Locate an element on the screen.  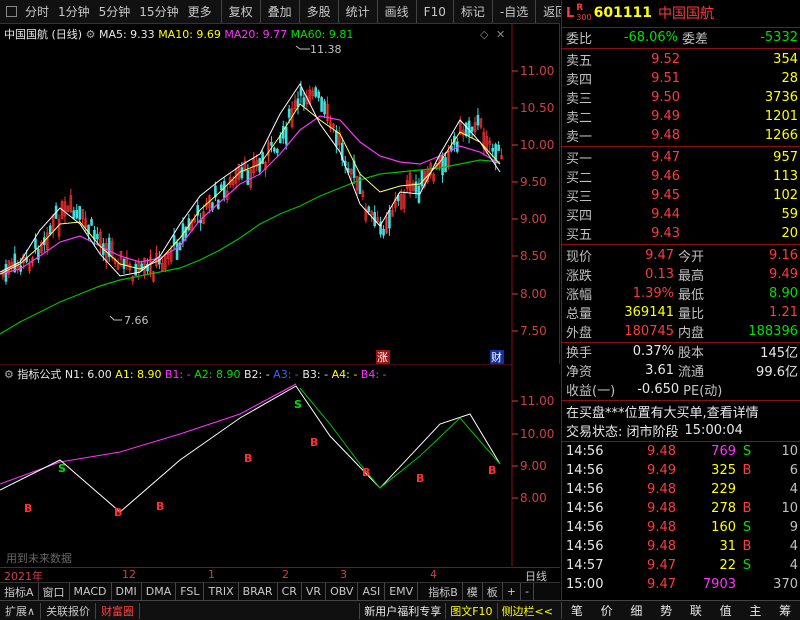
ask-vol: 354 is located at coordinates (785, 59).